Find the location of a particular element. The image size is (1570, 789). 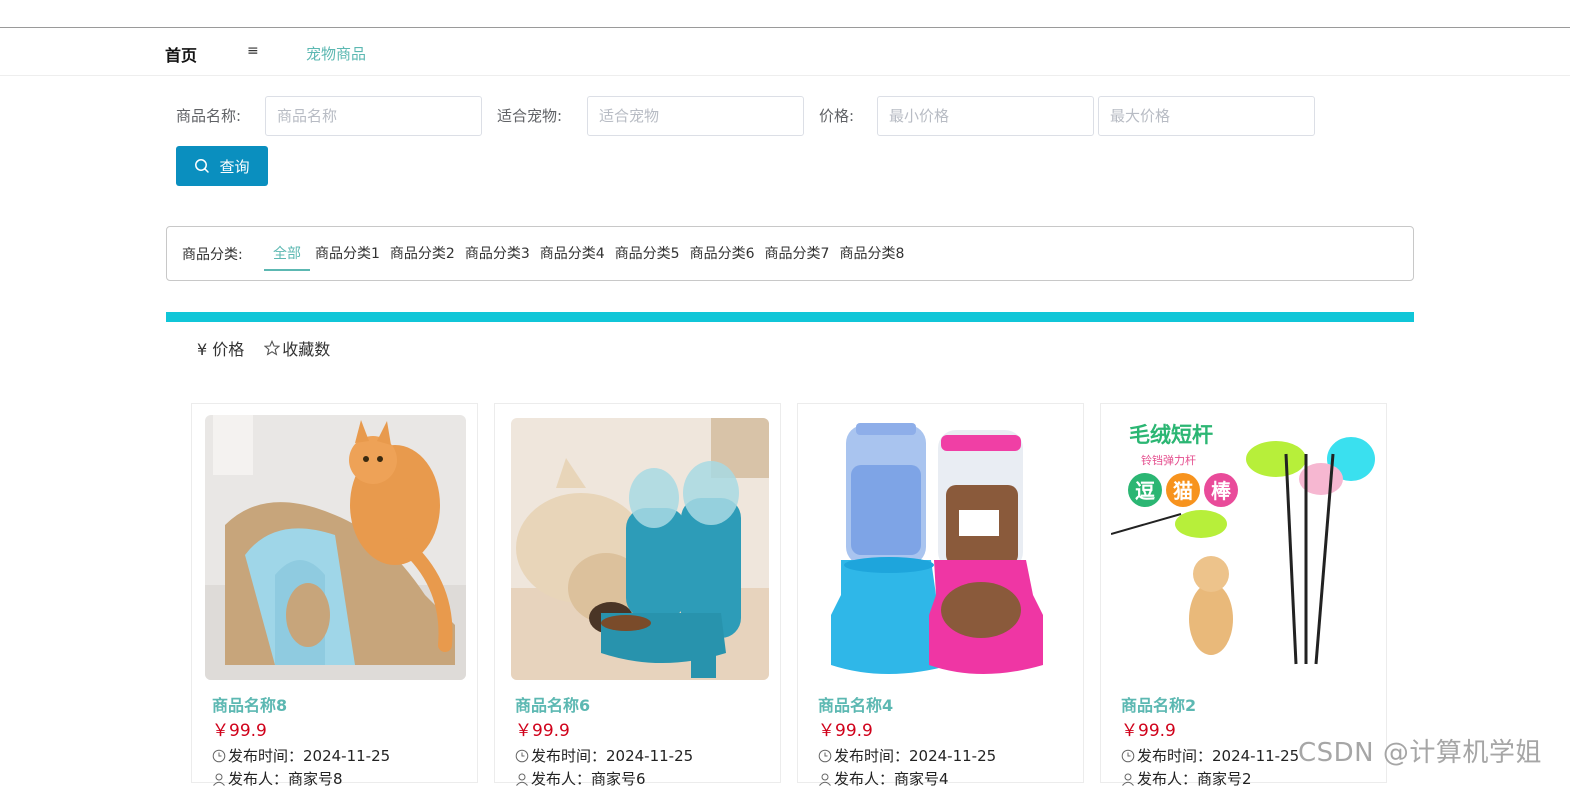

product-name: 商品名称8 is located at coordinates (249, 704).